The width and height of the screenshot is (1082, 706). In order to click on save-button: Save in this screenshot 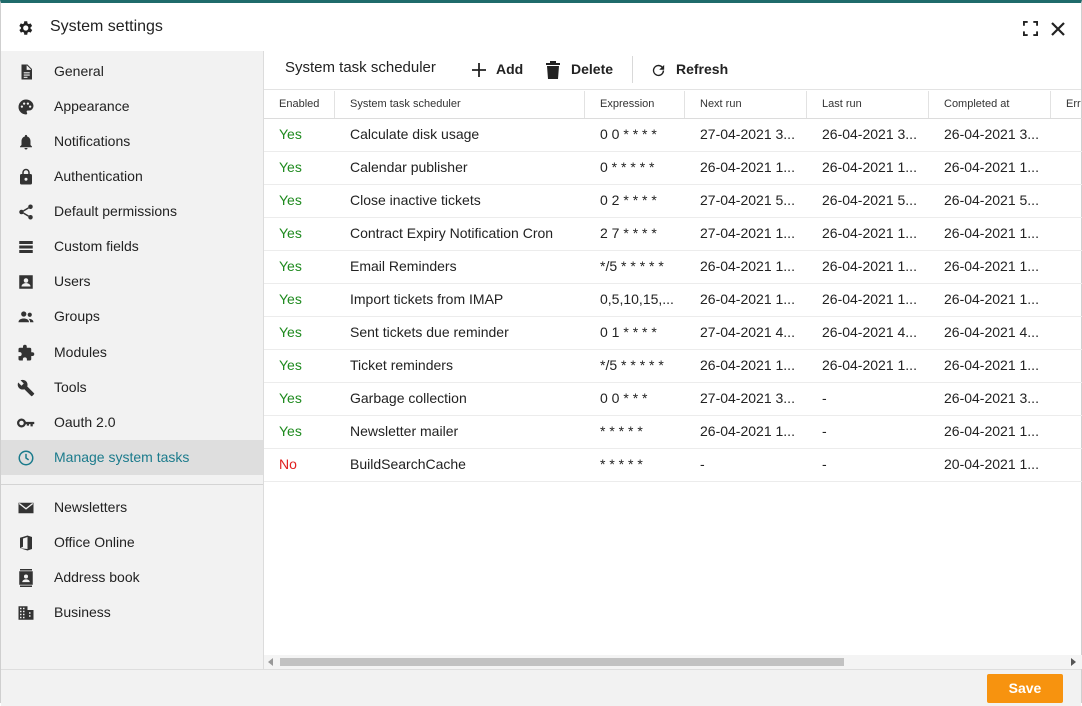, I will do `click(1025, 688)`.